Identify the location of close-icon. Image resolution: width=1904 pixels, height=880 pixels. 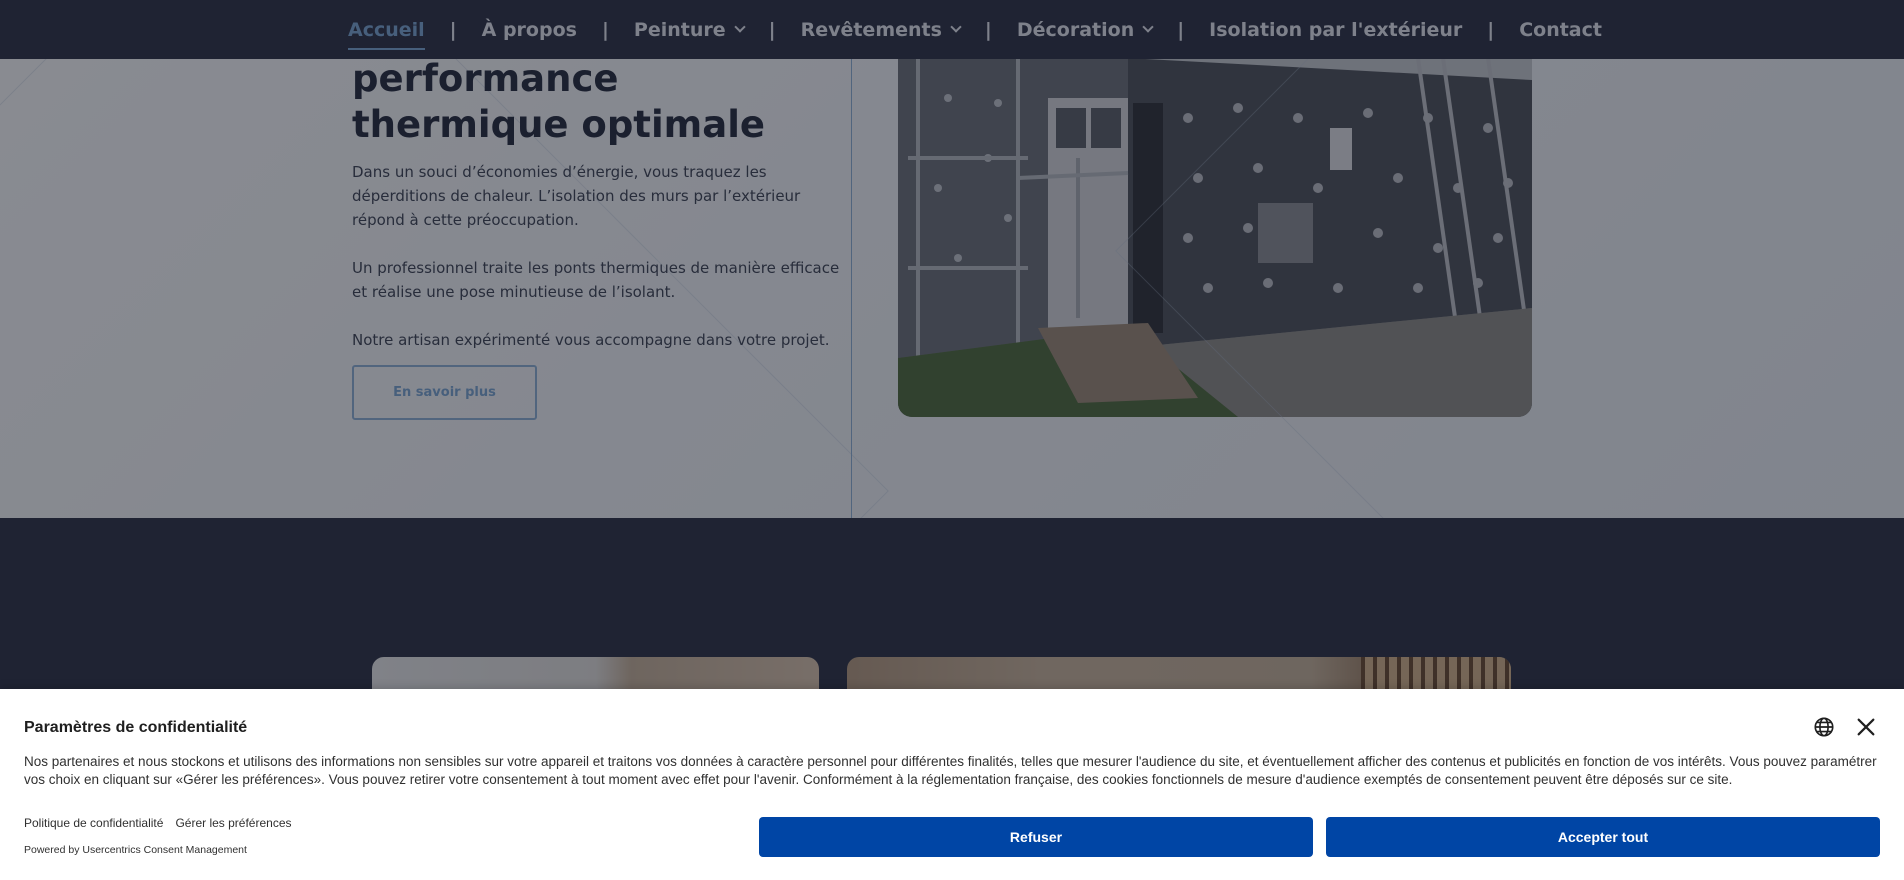
(1866, 727).